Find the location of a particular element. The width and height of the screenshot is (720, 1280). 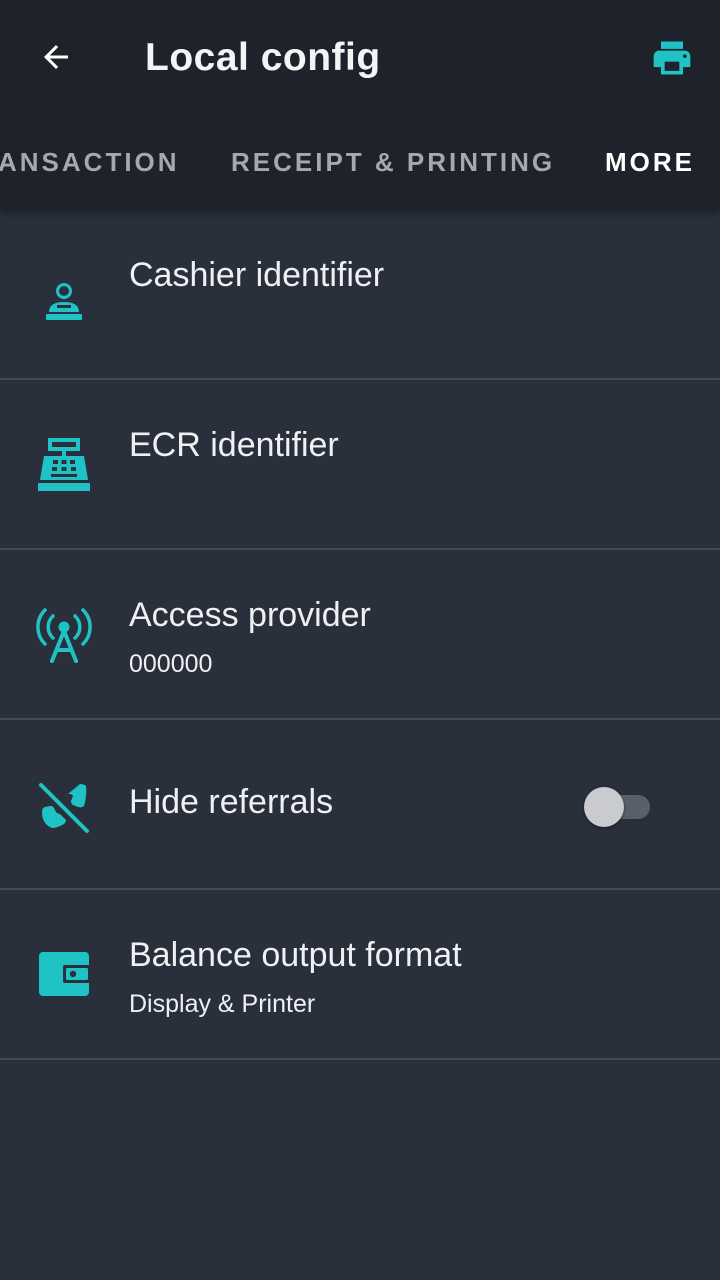

setting-label: Cashier identifier is located at coordinates (257, 275).